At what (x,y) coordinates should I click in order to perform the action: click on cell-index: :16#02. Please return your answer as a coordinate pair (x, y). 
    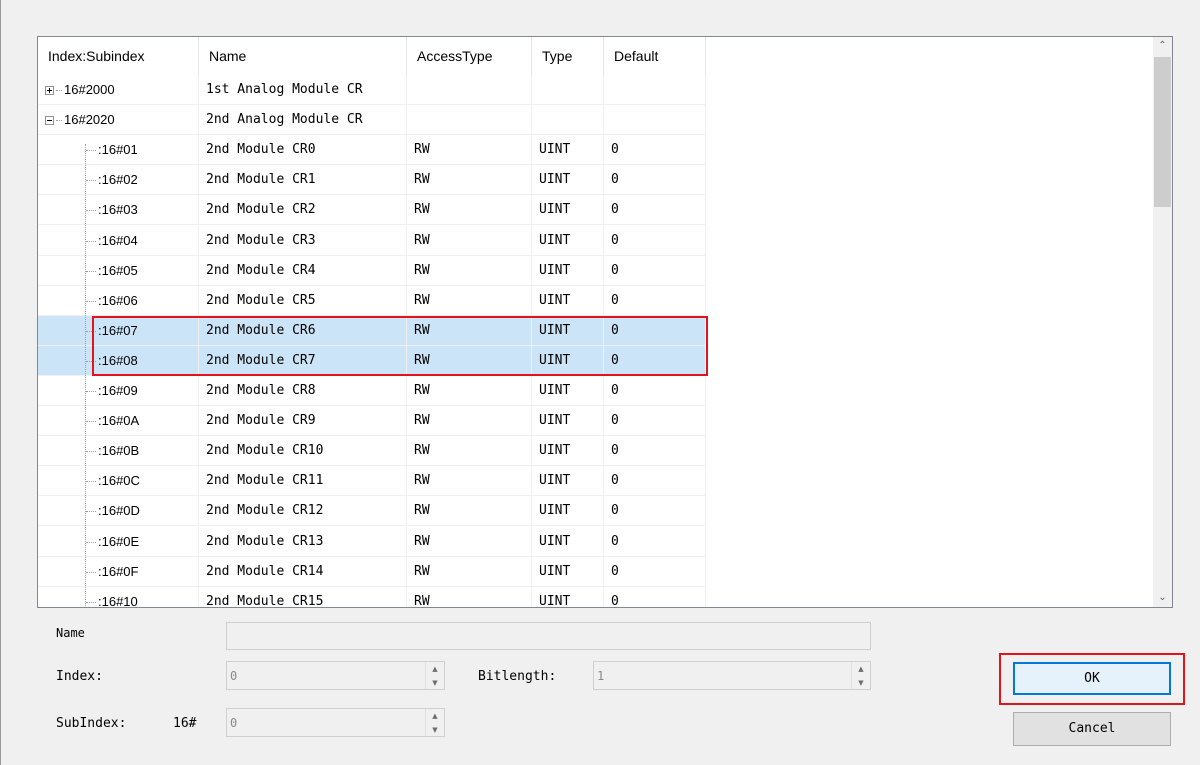
    Looking at the image, I should click on (118, 180).